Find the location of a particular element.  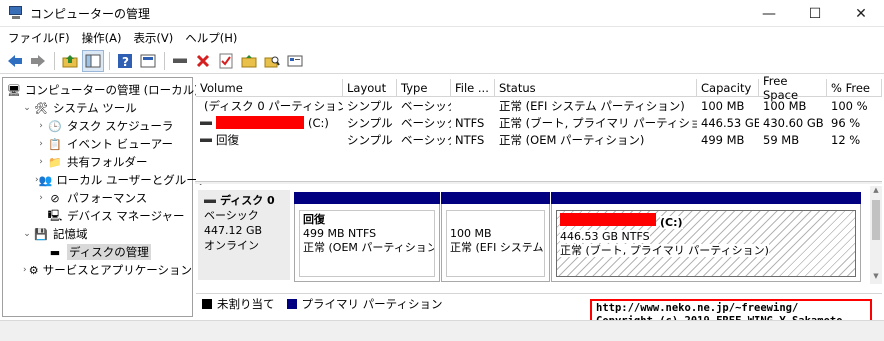

tree-item: › 👥 ローカル ユーザーとグループ is located at coordinates (106, 180).